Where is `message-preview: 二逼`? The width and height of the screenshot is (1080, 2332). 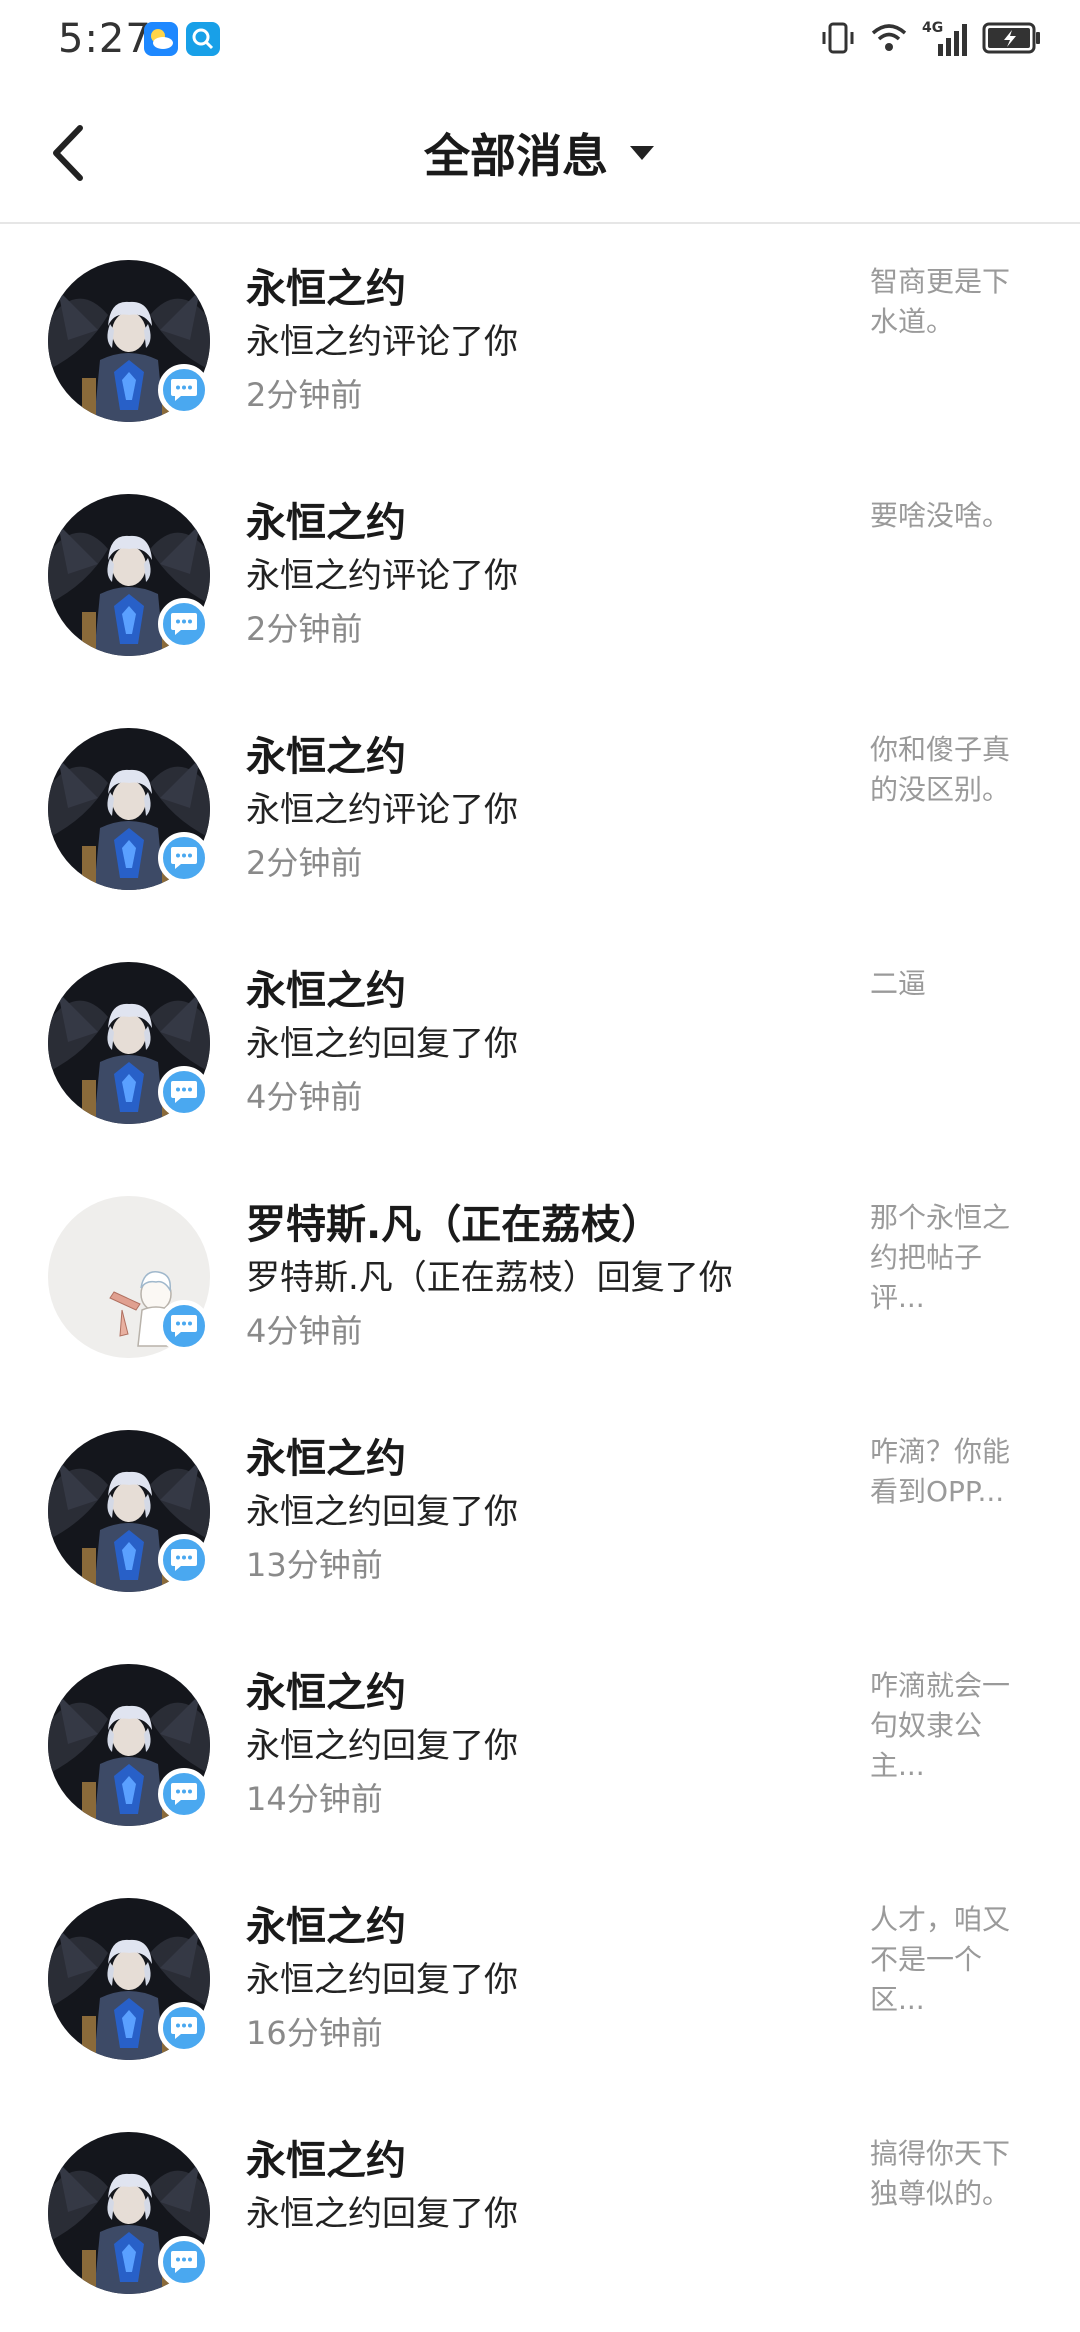
message-preview: 二逼 is located at coordinates (898, 983).